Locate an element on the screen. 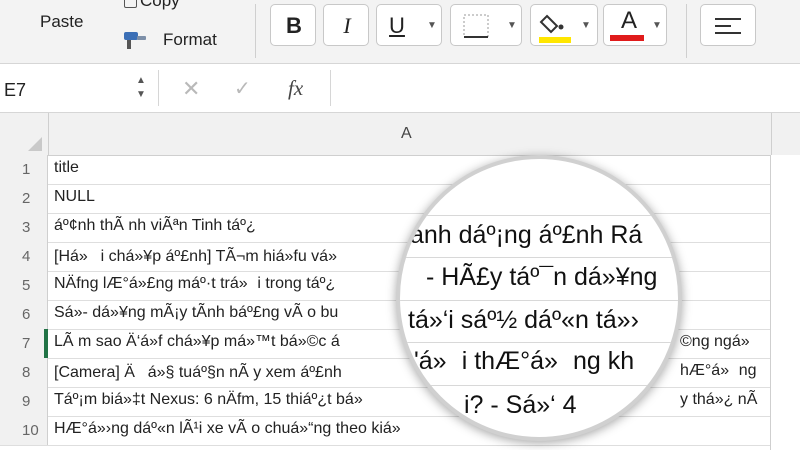 The height and width of the screenshot is (450, 800). copy-icon is located at coordinates (130, 4).